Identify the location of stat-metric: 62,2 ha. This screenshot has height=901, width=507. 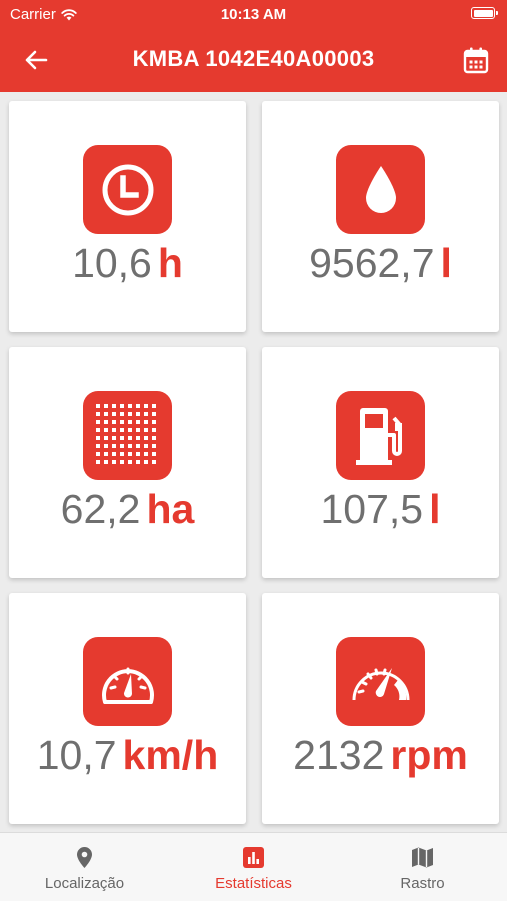
(127, 509).